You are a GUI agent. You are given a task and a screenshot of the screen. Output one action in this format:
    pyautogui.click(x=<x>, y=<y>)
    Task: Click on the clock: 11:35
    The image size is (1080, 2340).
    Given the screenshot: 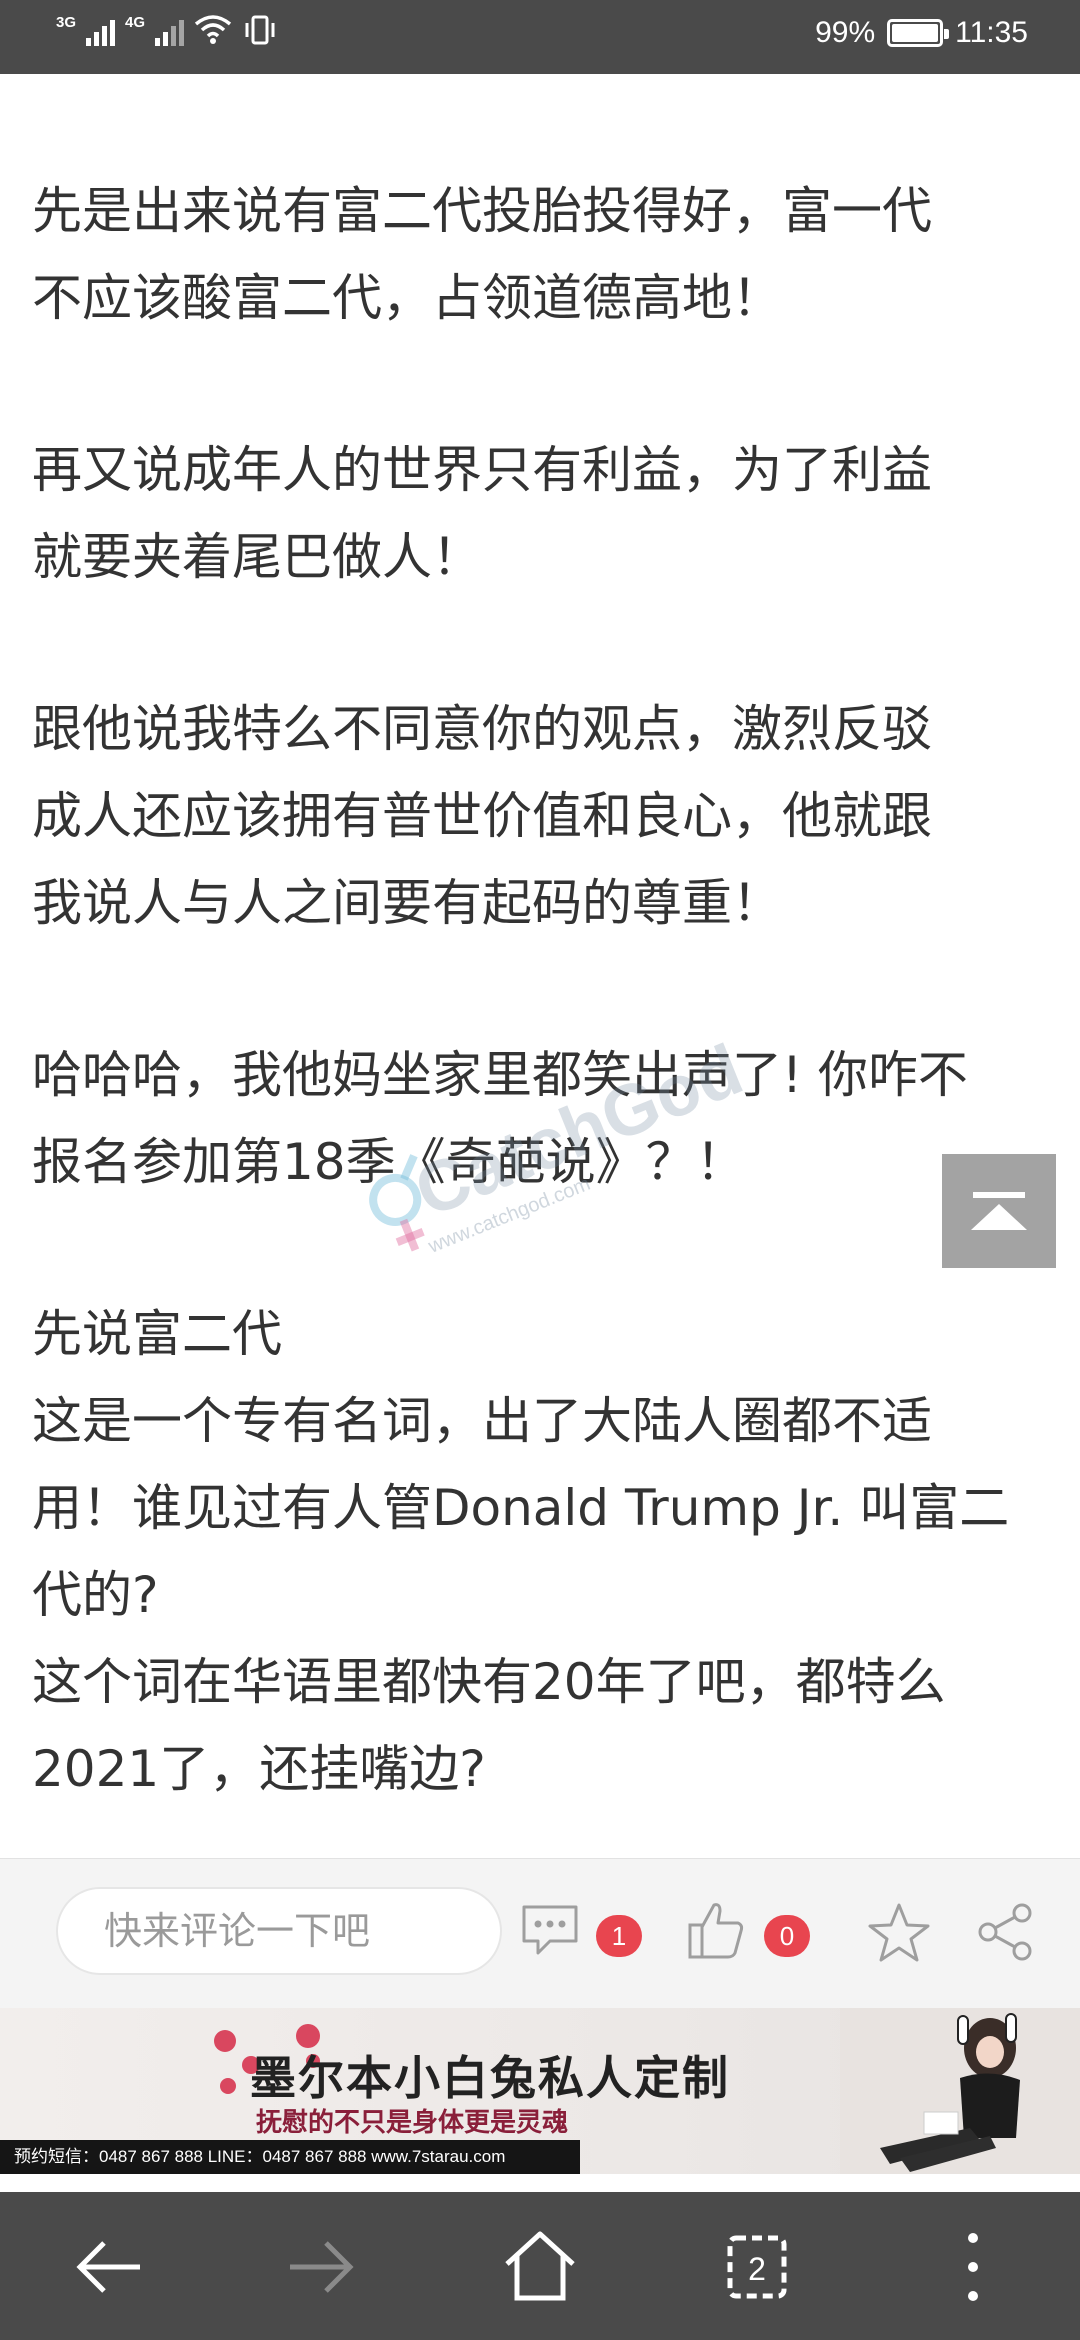 What is the action you would take?
    pyautogui.click(x=991, y=32)
    